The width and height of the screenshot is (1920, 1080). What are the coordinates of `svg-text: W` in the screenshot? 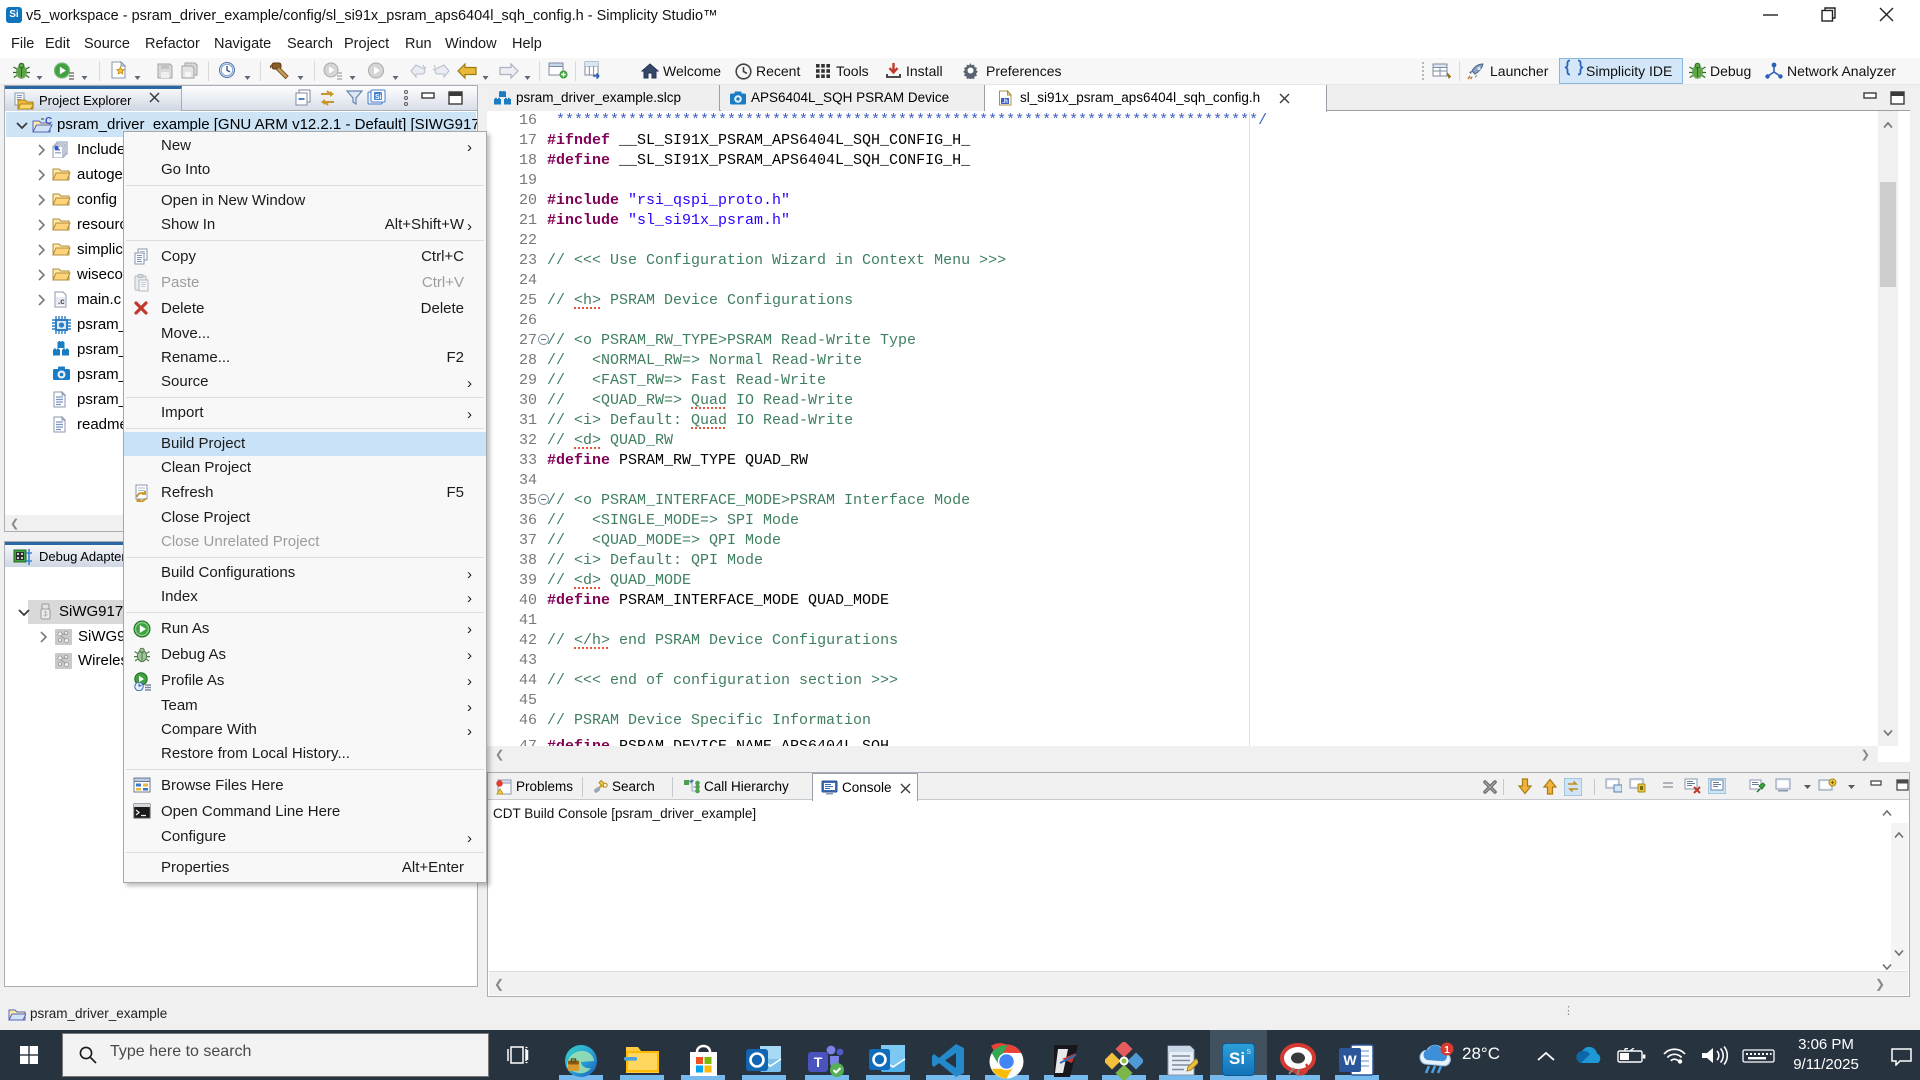 It's located at (1350, 1060).